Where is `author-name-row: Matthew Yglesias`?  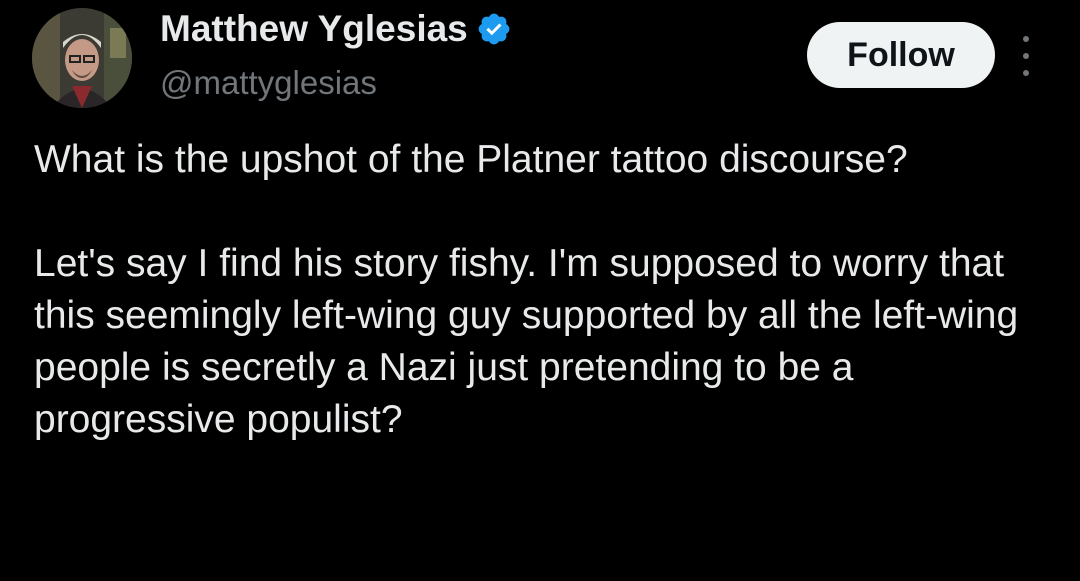 author-name-row: Matthew Yglesias is located at coordinates (336, 29).